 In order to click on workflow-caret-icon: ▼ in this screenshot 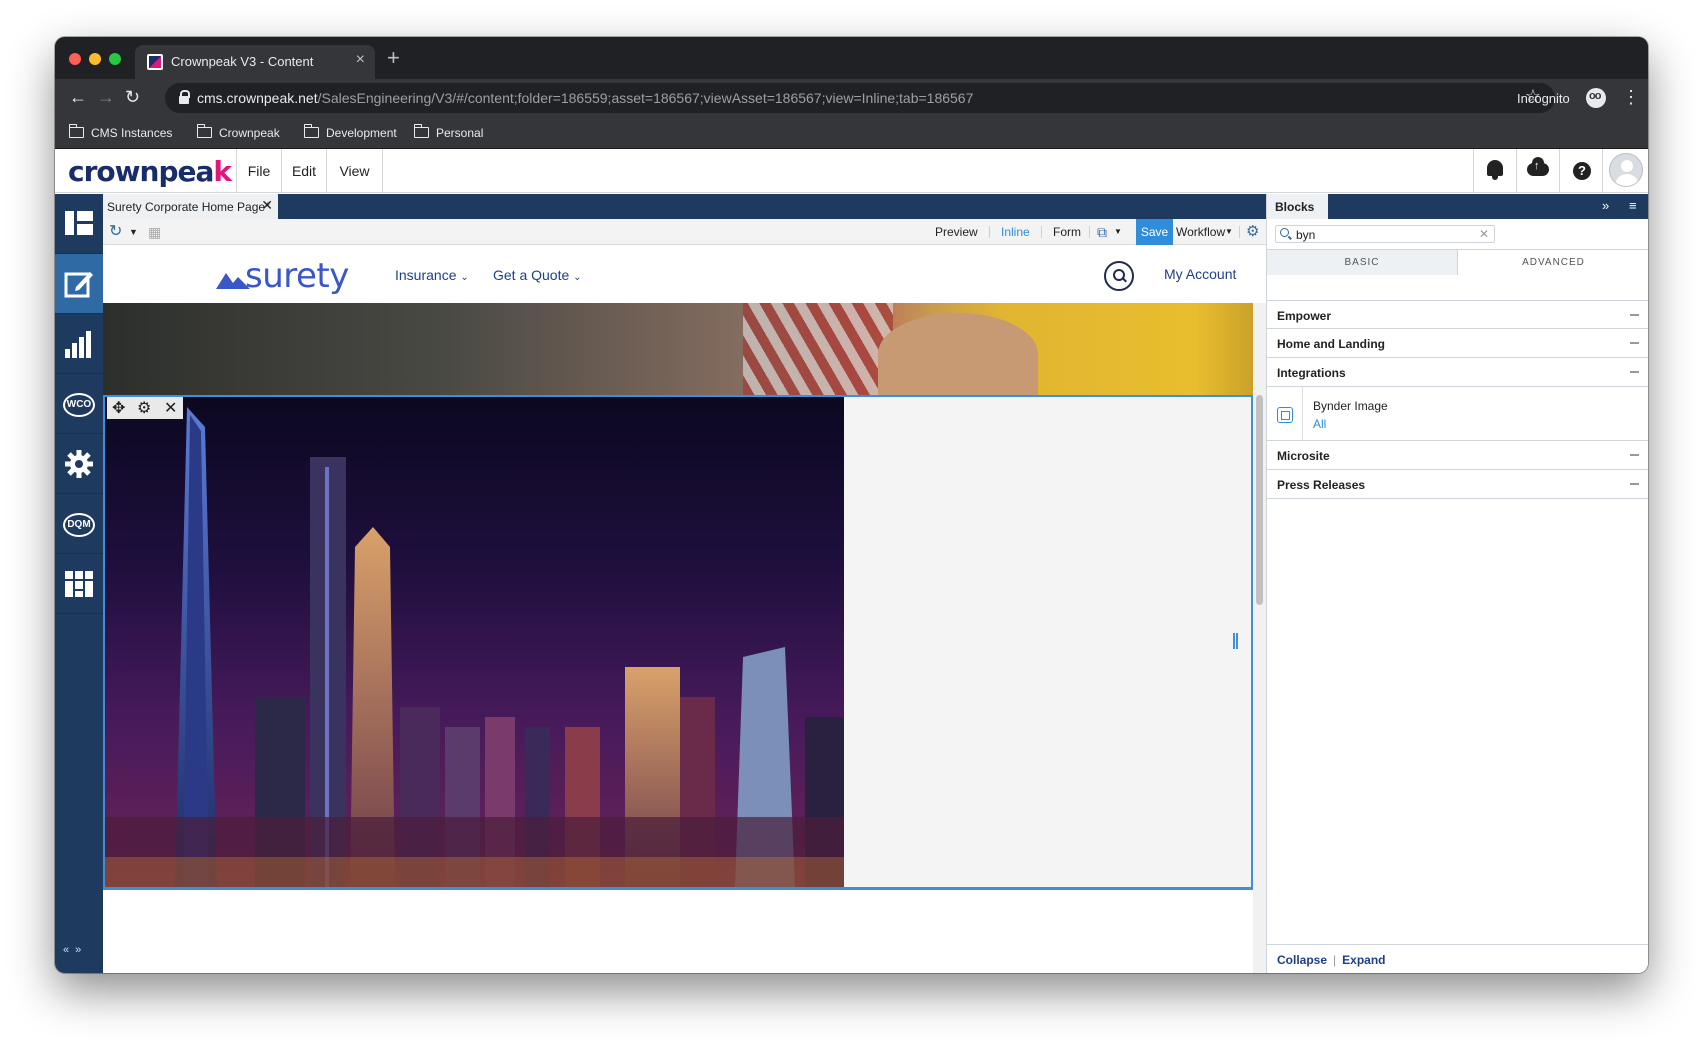, I will do `click(1229, 232)`.